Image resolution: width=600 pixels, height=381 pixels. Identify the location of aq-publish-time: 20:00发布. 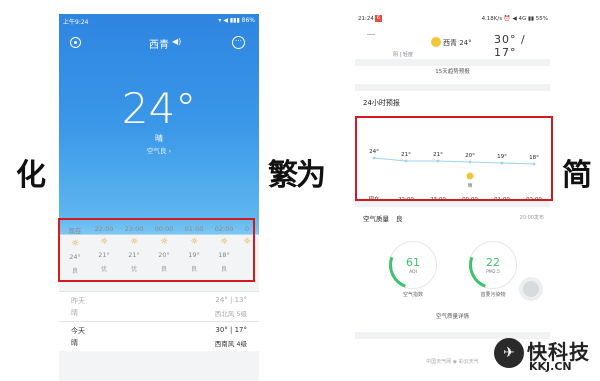
(531, 218).